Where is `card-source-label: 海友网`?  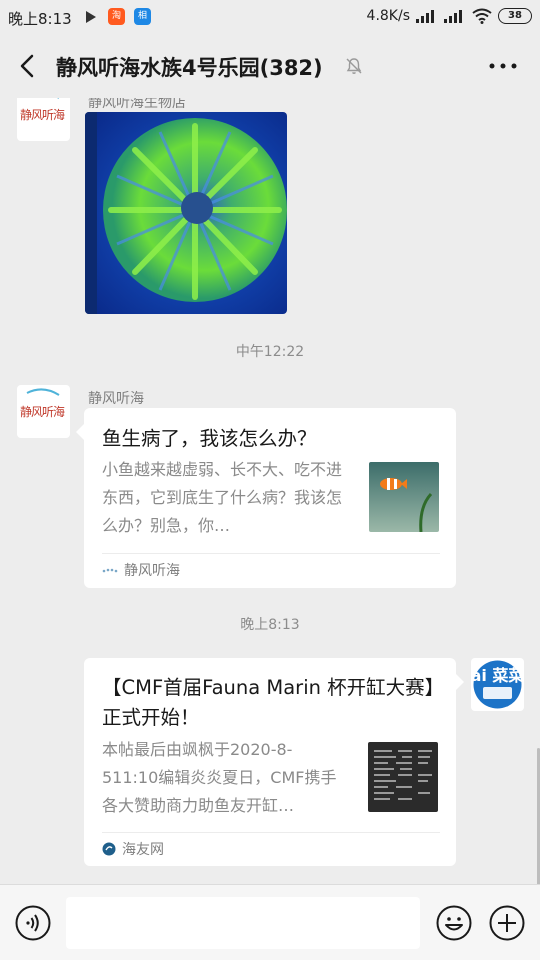
card-source-label: 海友网 is located at coordinates (143, 850).